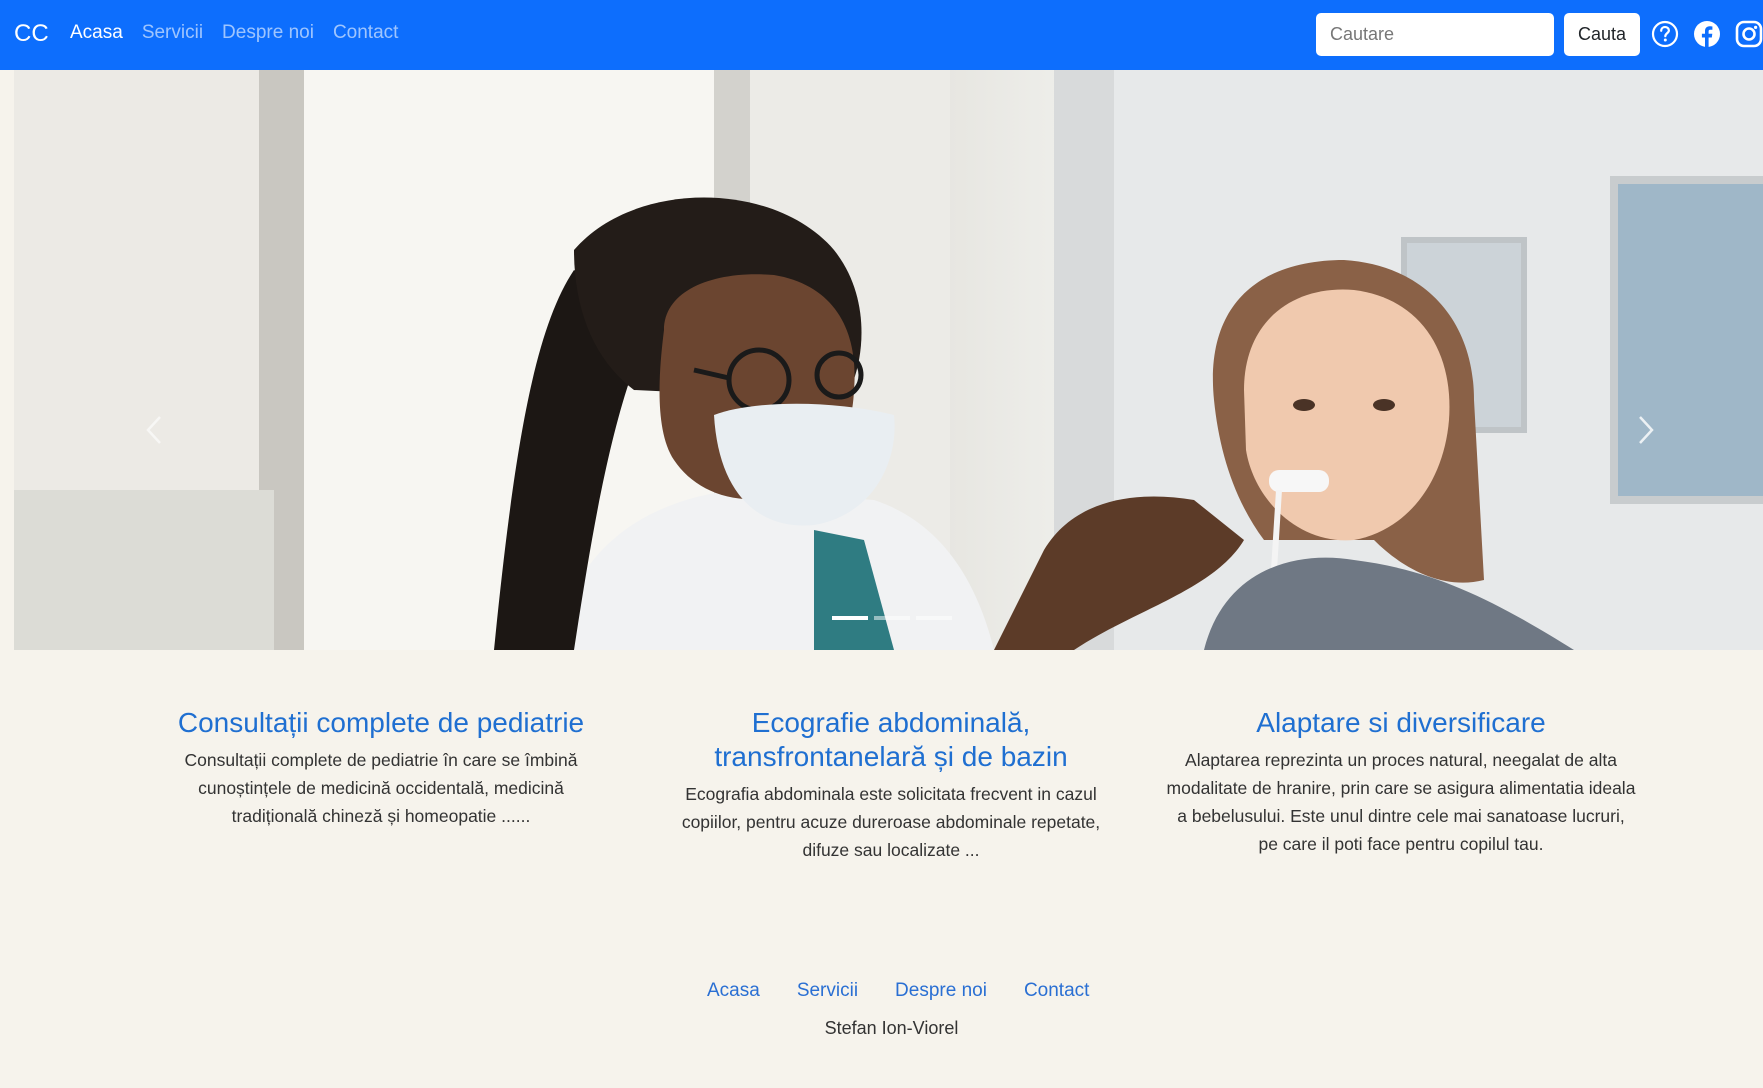 This screenshot has height=1088, width=1763. Describe the element at coordinates (1602, 34) in the screenshot. I see `search-button: Cauta` at that location.